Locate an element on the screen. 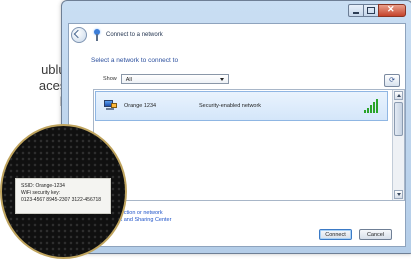 This screenshot has height=260, width=411. router-key-label: WiFi security key: is located at coordinates (41, 193).